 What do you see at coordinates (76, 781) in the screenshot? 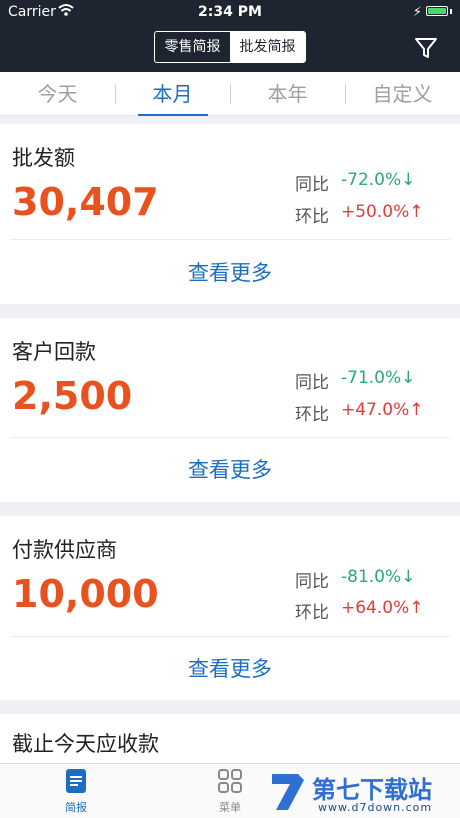
I see `document-icon` at bounding box center [76, 781].